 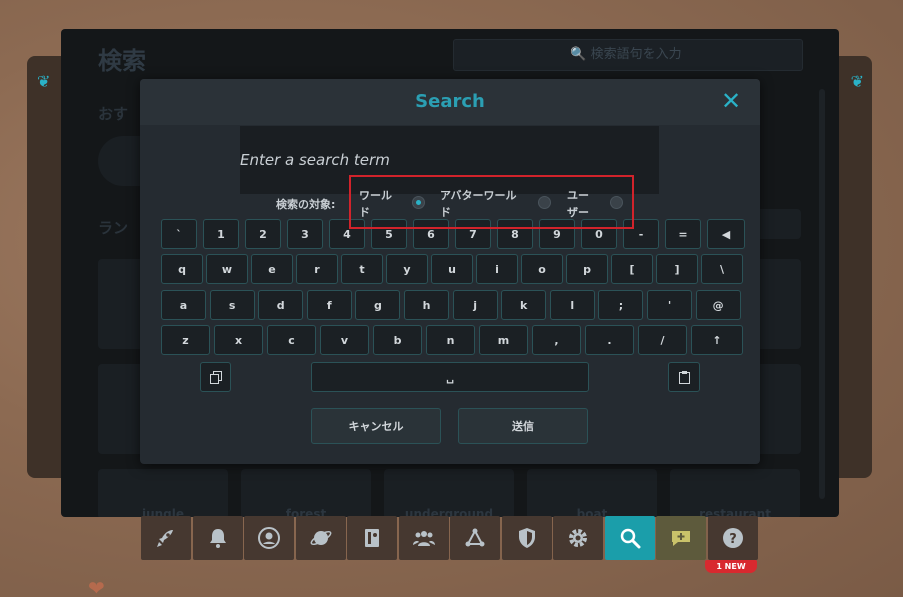 I want to click on cancel-button: キャンセル, so click(x=376, y=426).